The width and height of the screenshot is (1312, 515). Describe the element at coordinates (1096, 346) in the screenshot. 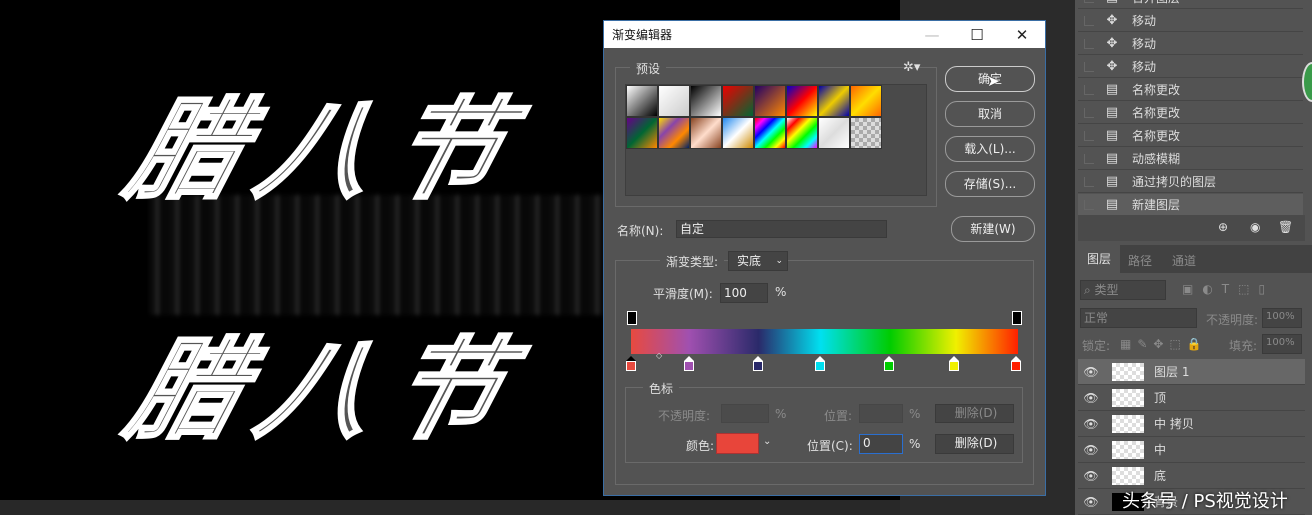

I see `lock-label: 锁定:` at that location.